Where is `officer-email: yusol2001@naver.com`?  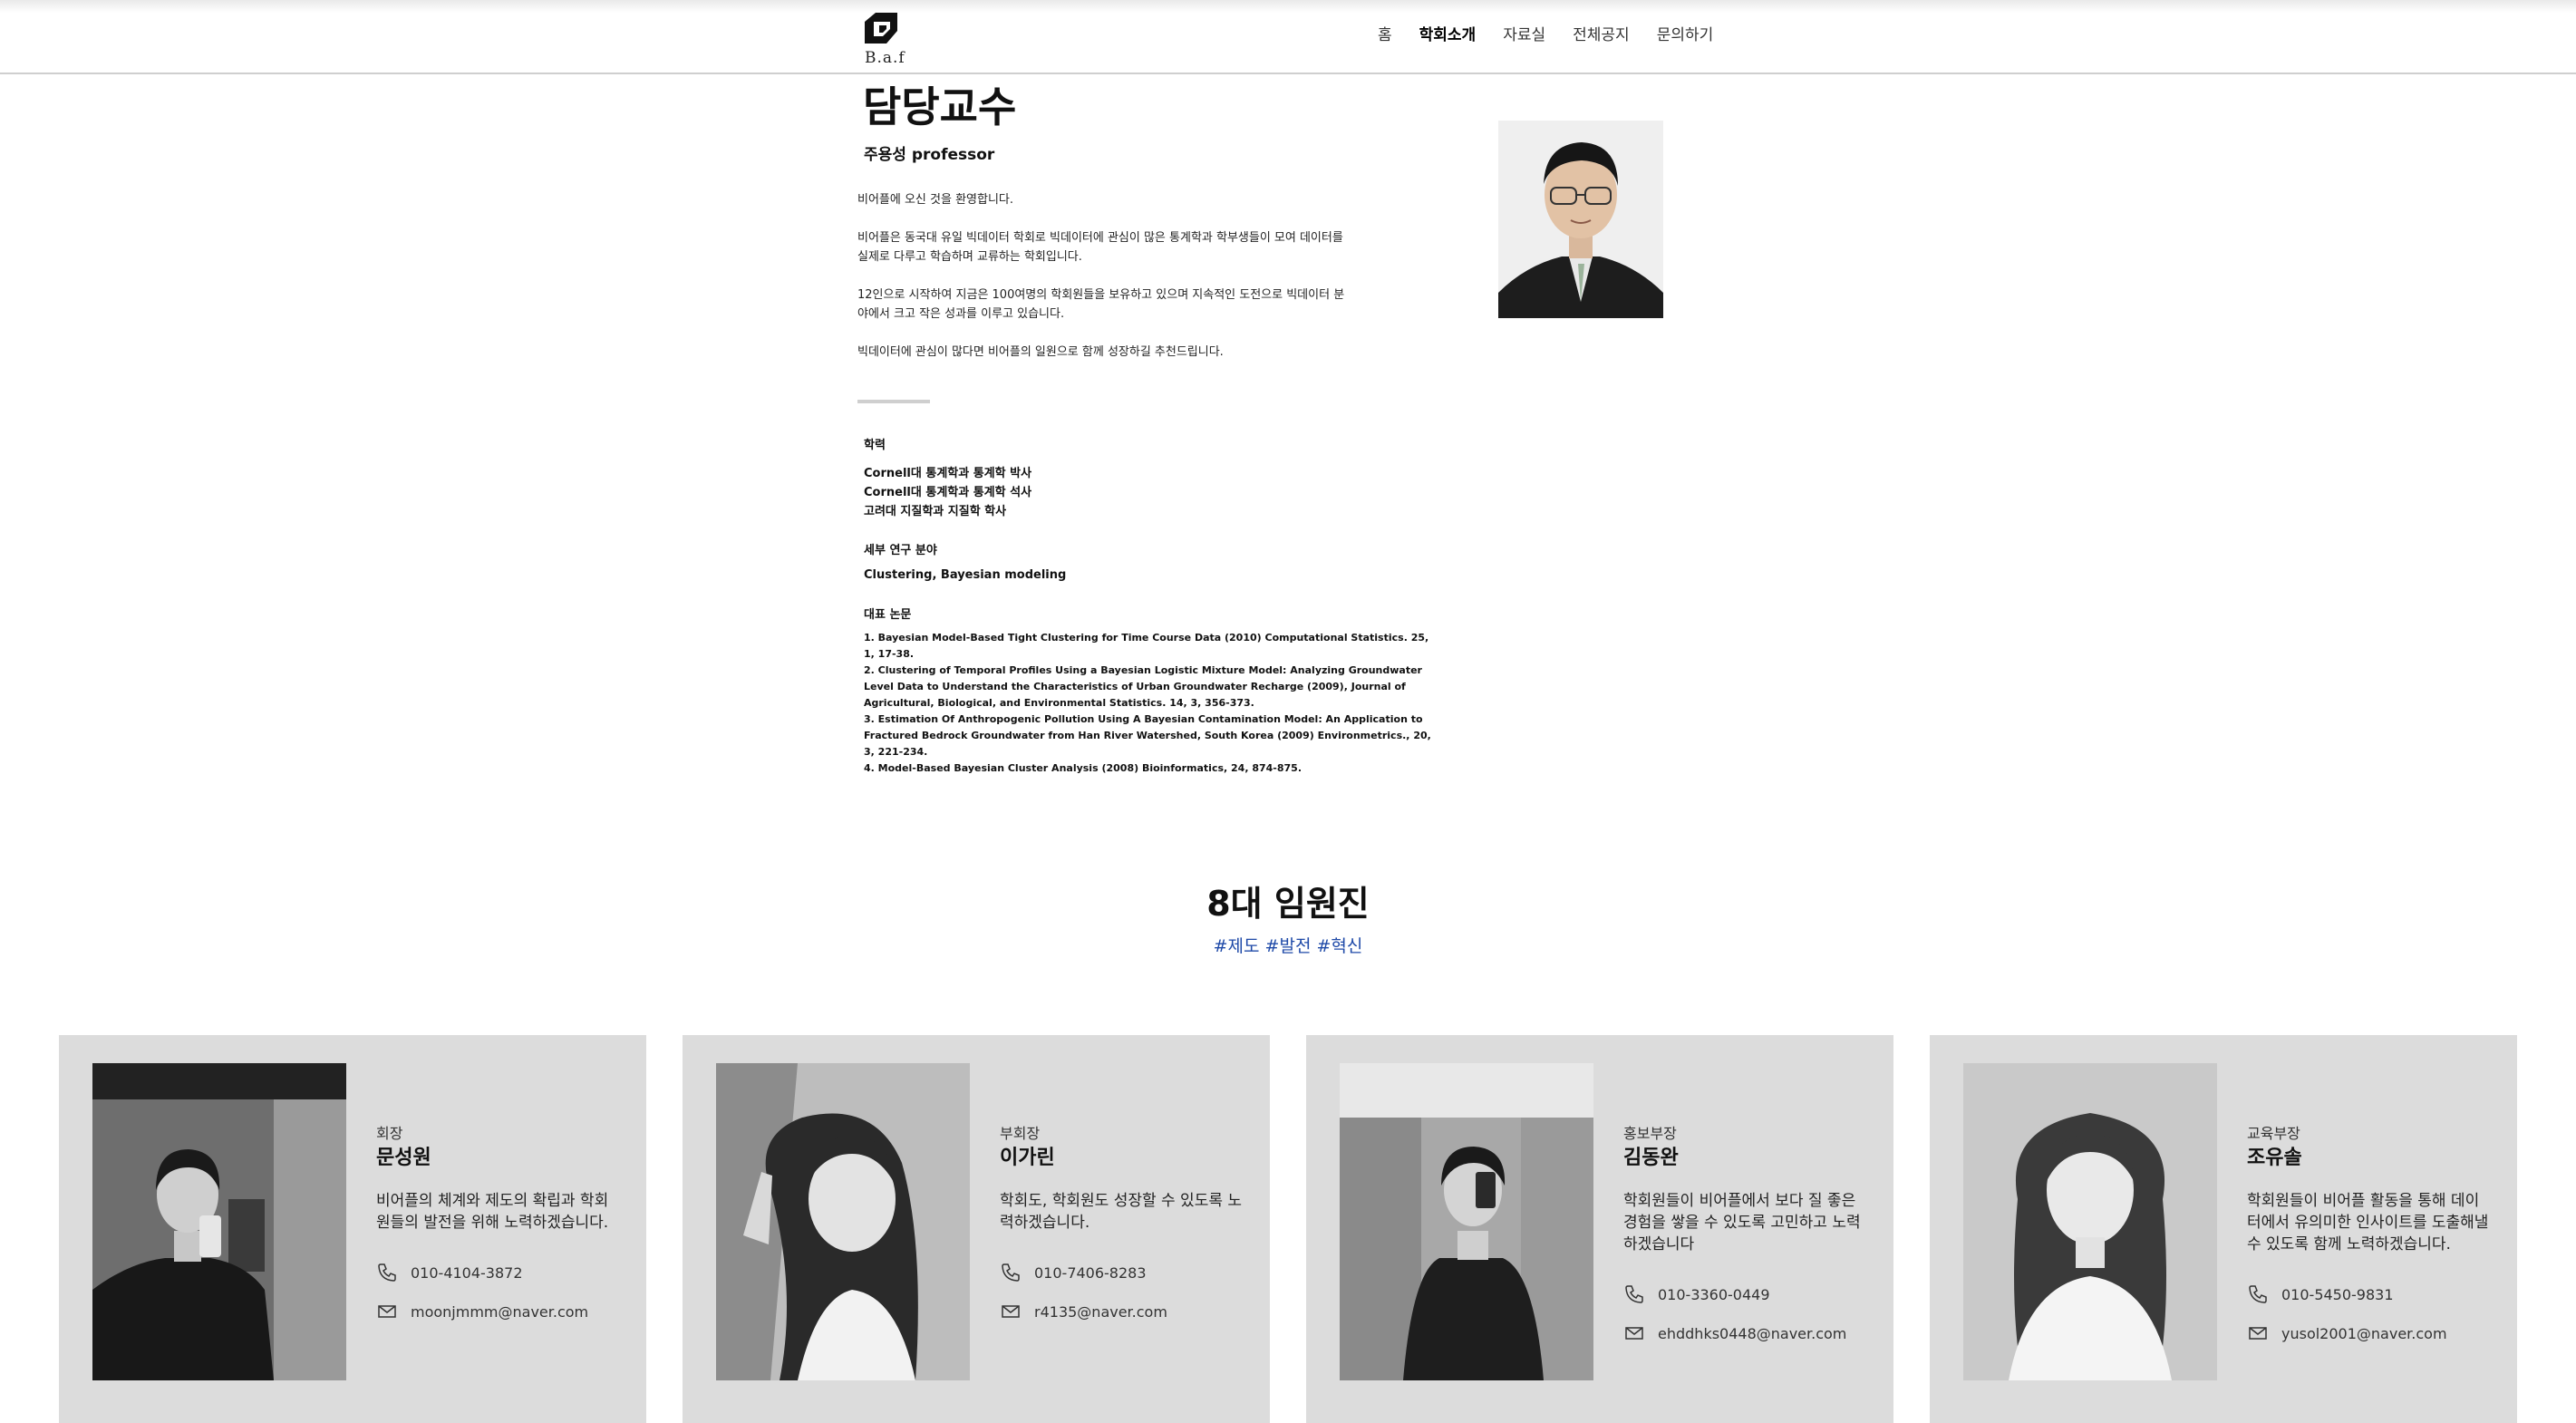 officer-email: yusol2001@naver.com is located at coordinates (2347, 1333).